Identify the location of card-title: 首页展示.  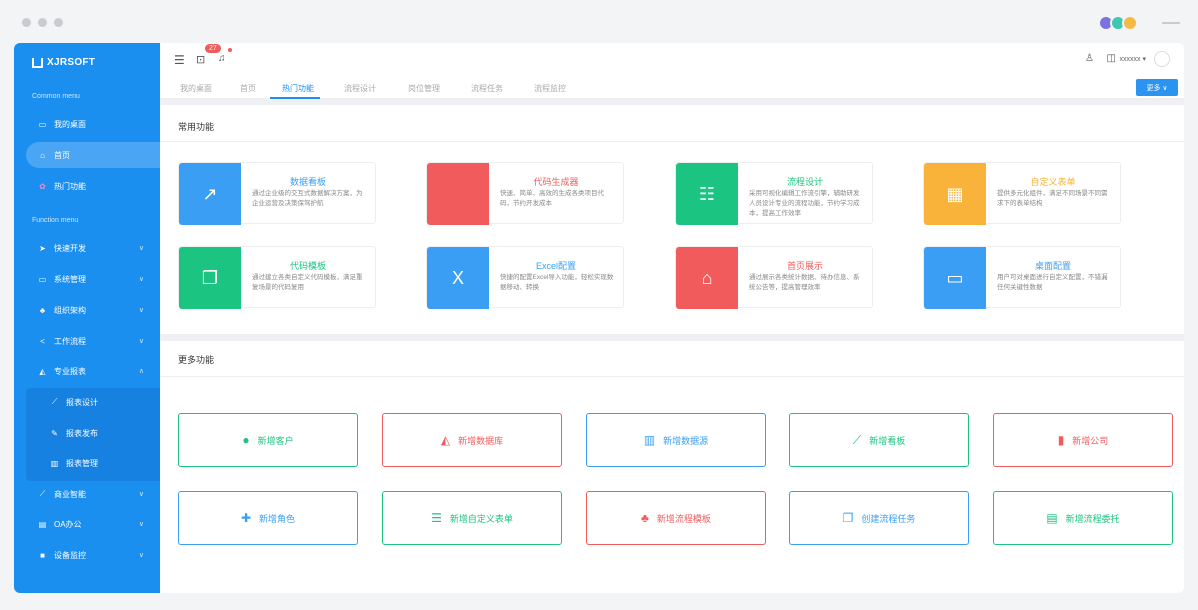
(804, 266).